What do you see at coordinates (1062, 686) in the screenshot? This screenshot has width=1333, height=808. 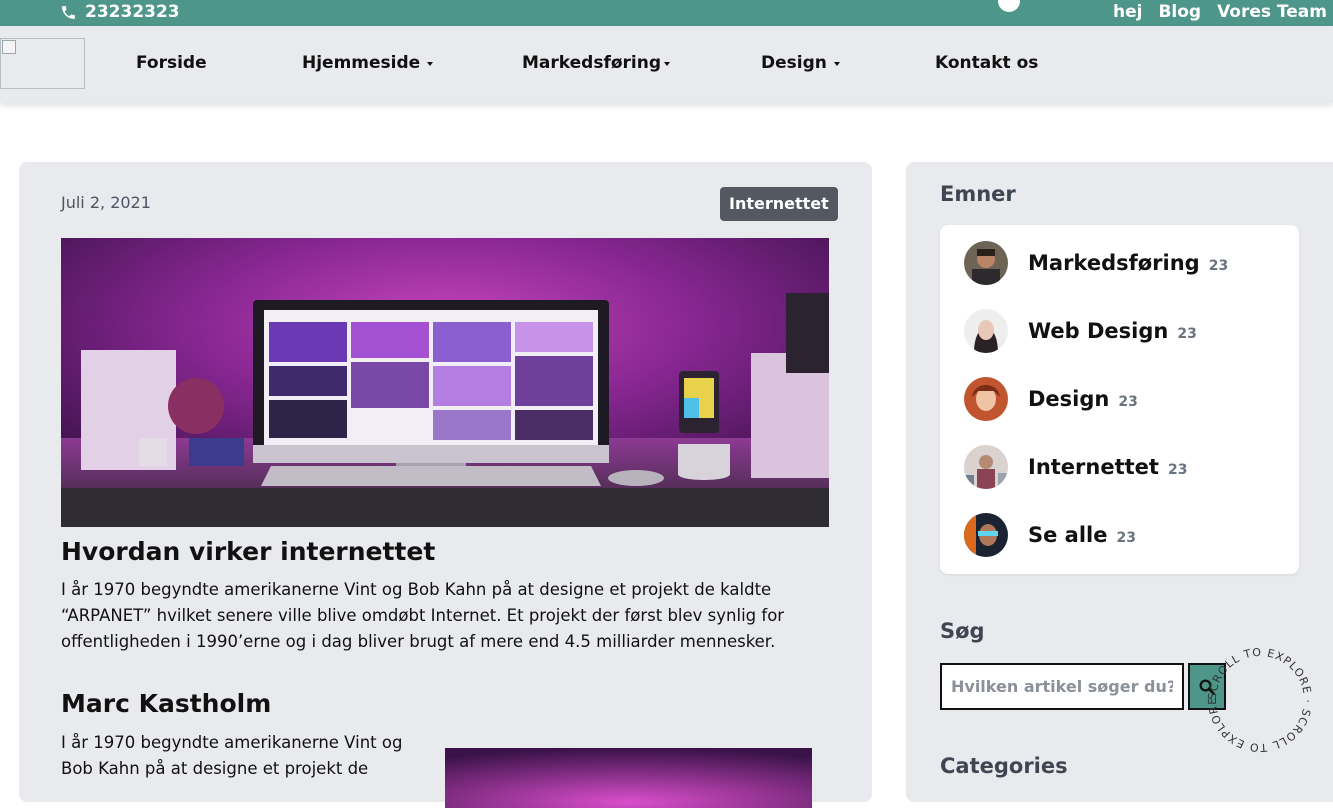 I see `search-input` at bounding box center [1062, 686].